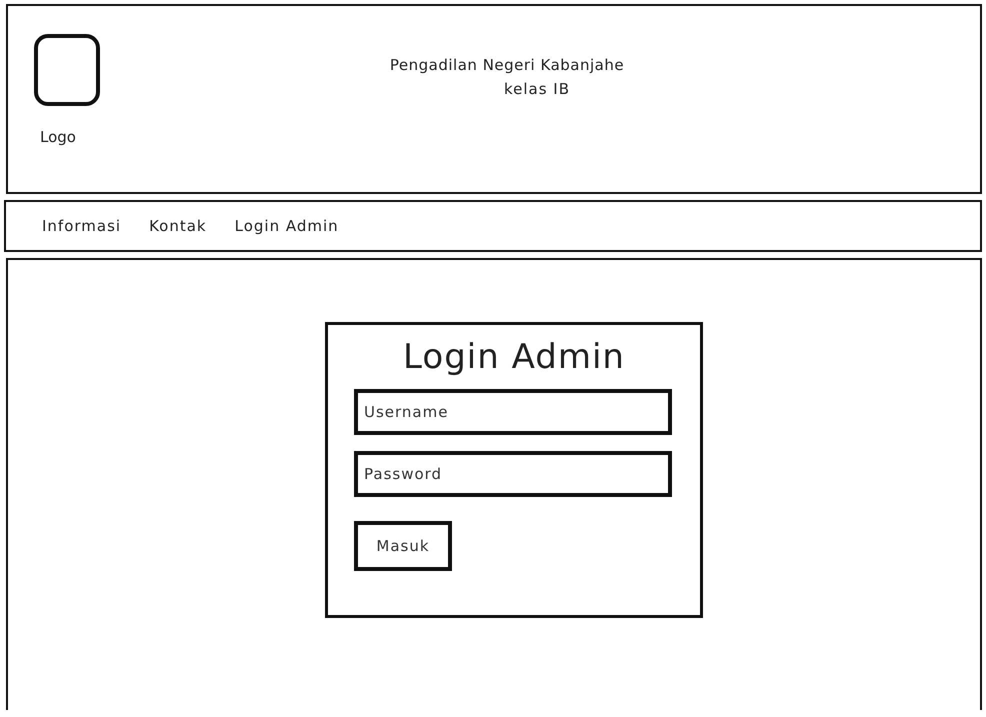 This screenshot has height=717, width=986. Describe the element at coordinates (67, 70) in the screenshot. I see `logo-icon` at that location.